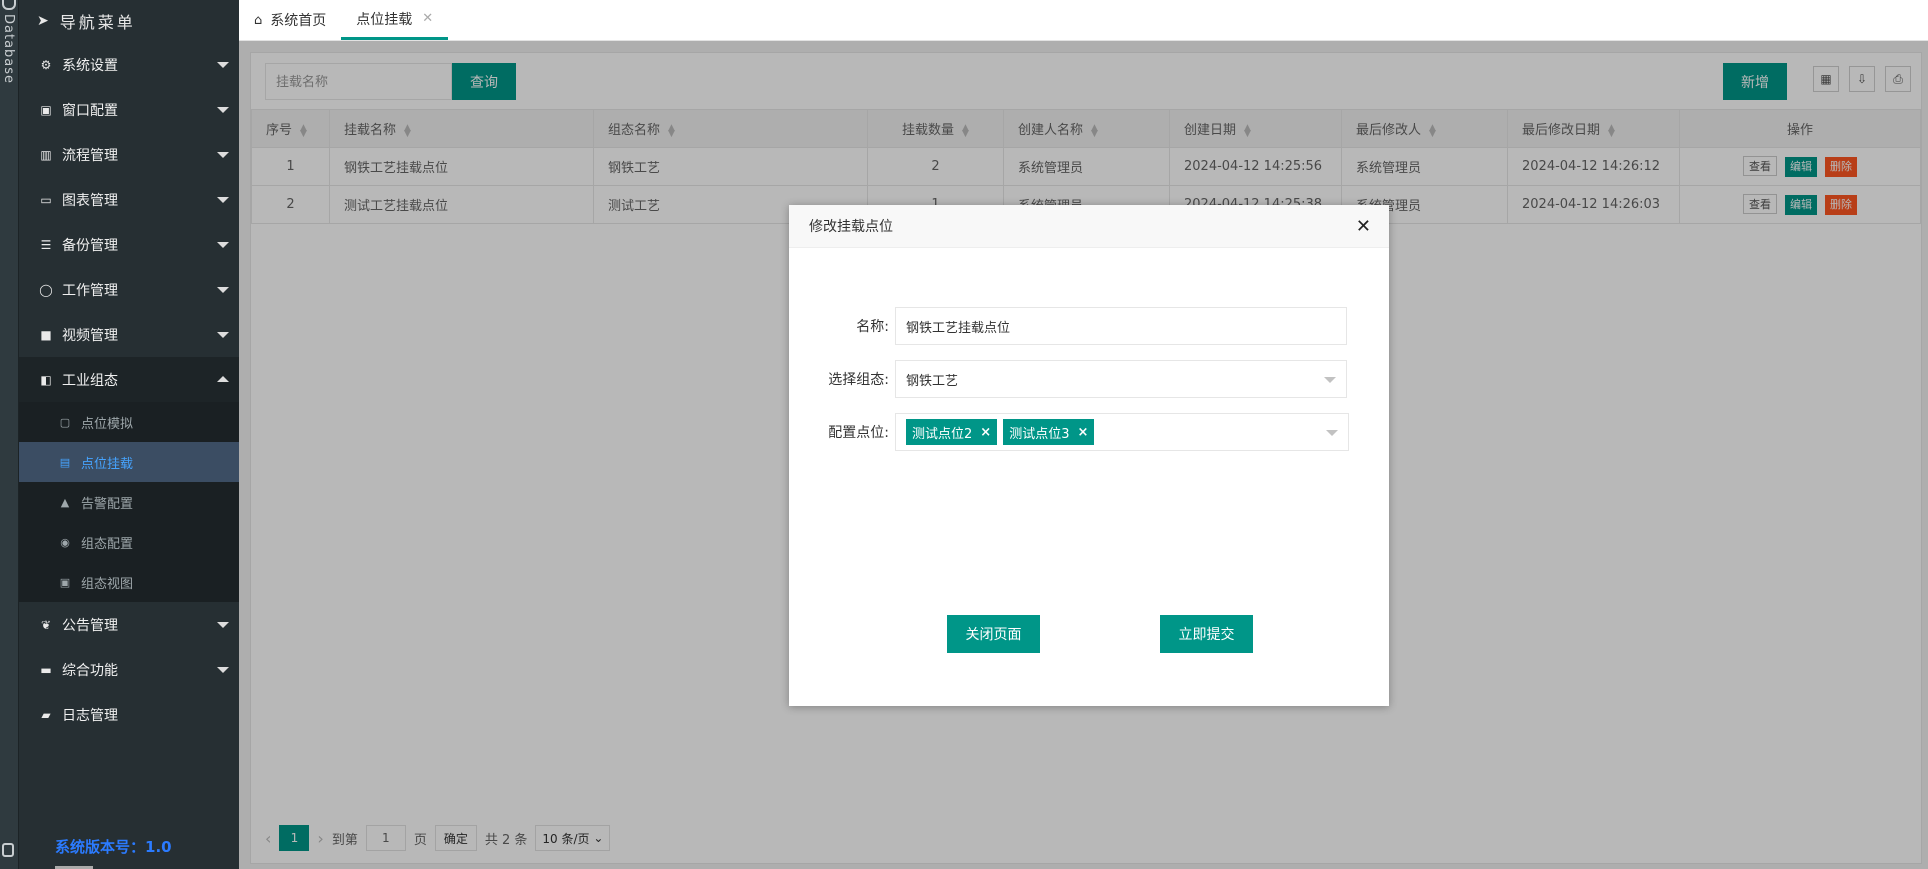 The image size is (1928, 869). I want to click on sidebar-item-industrial-scada: ◧ 工业组态, so click(129, 379).